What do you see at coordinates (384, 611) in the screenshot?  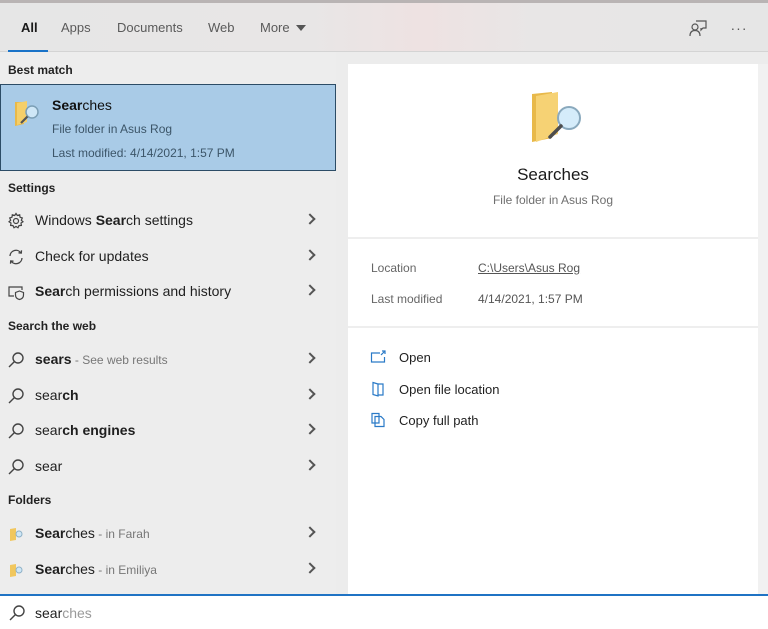 I see `search-box: searches` at bounding box center [384, 611].